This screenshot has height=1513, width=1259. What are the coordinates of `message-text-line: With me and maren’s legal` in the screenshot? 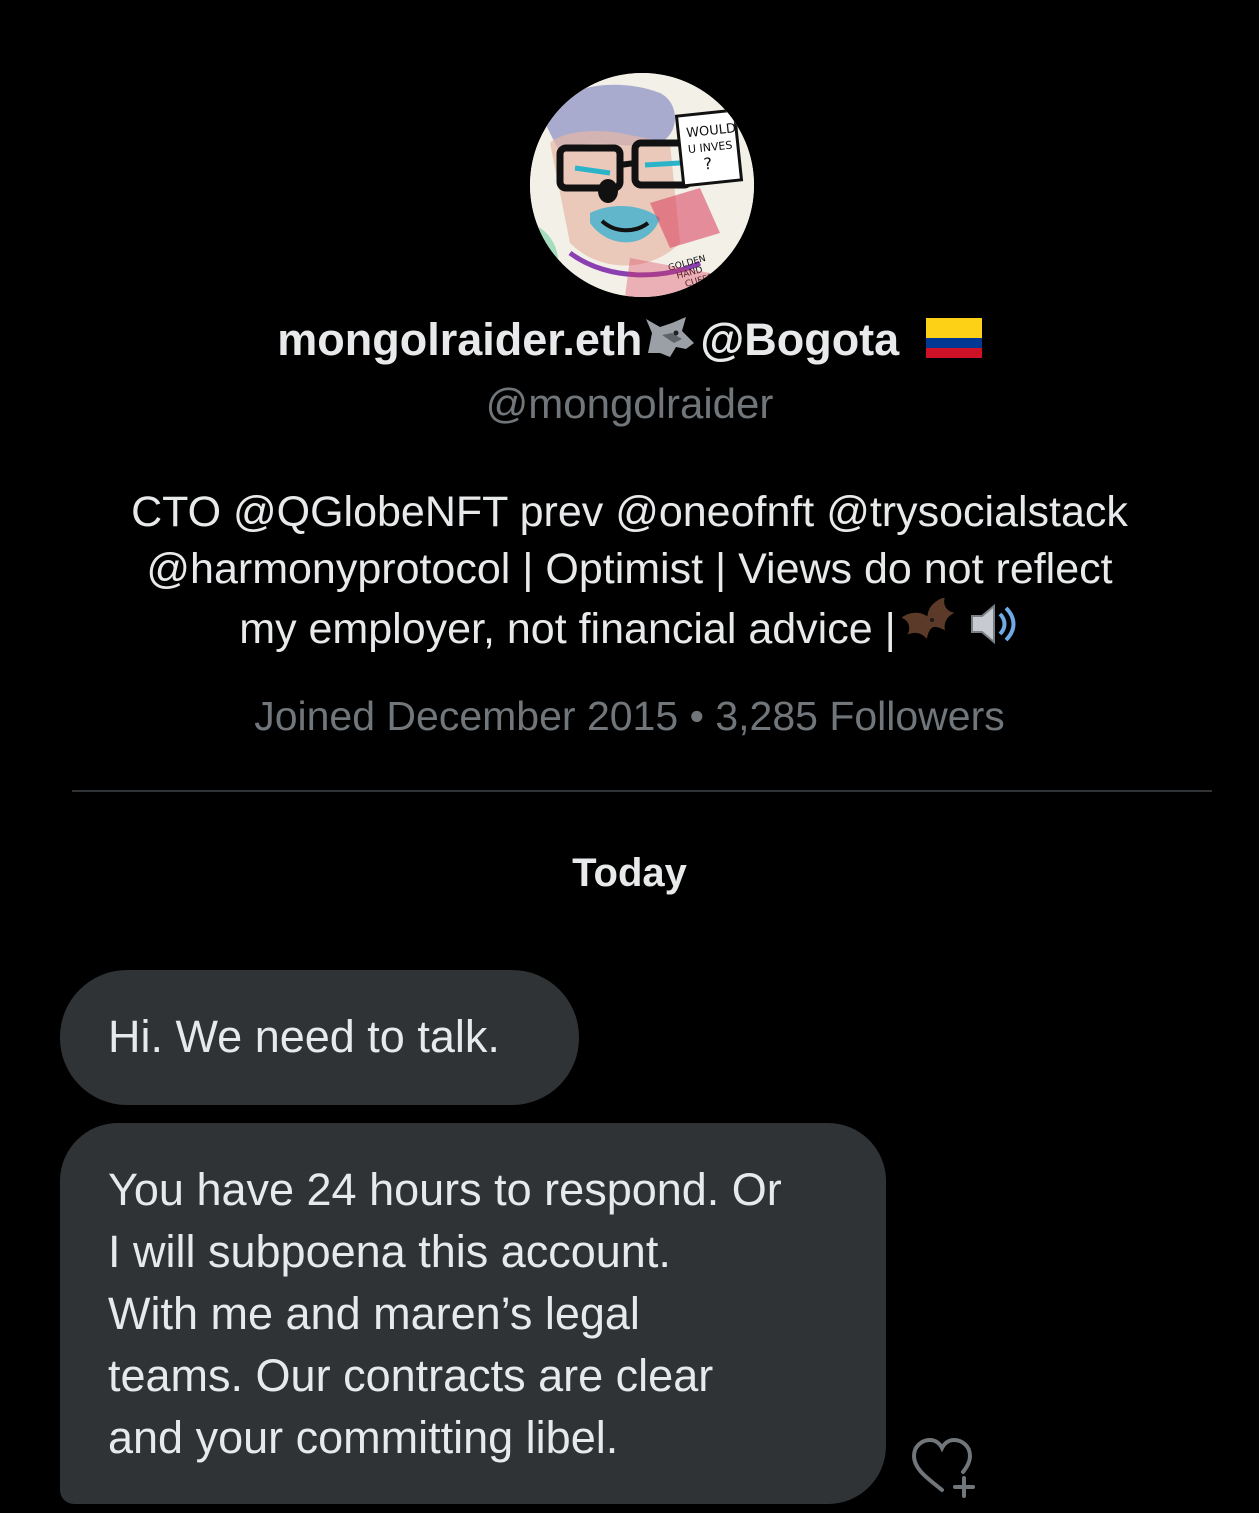 It's located at (374, 1313).